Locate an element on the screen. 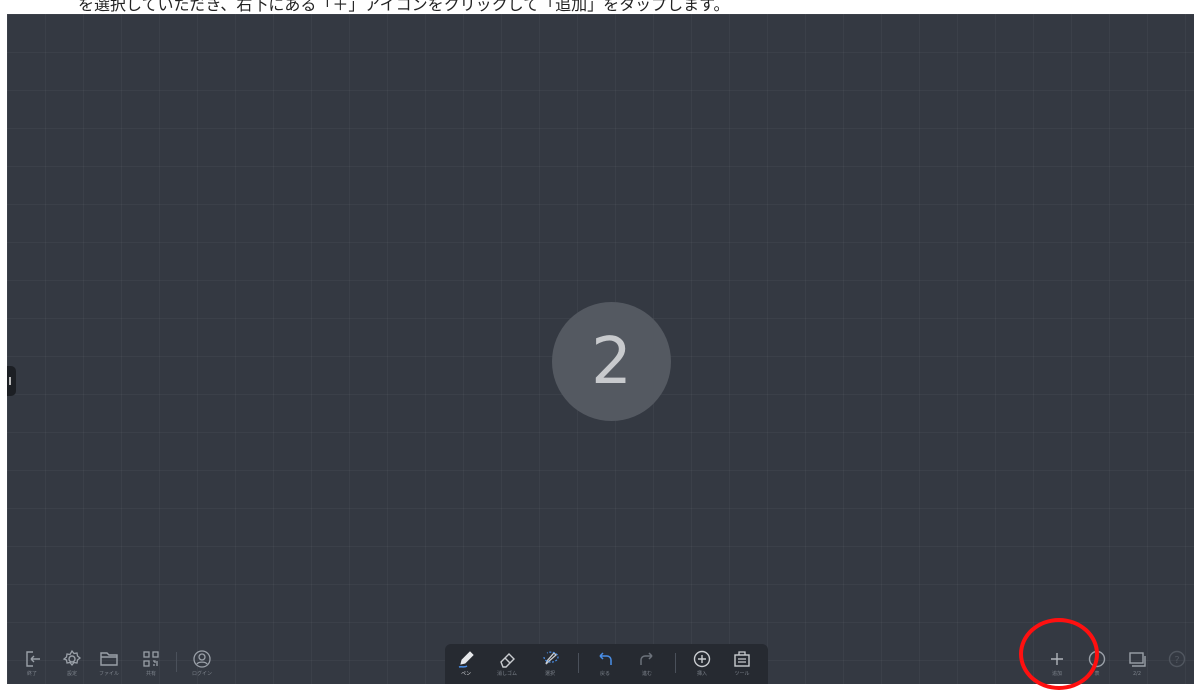  qr-code-icon is located at coordinates (151, 659).